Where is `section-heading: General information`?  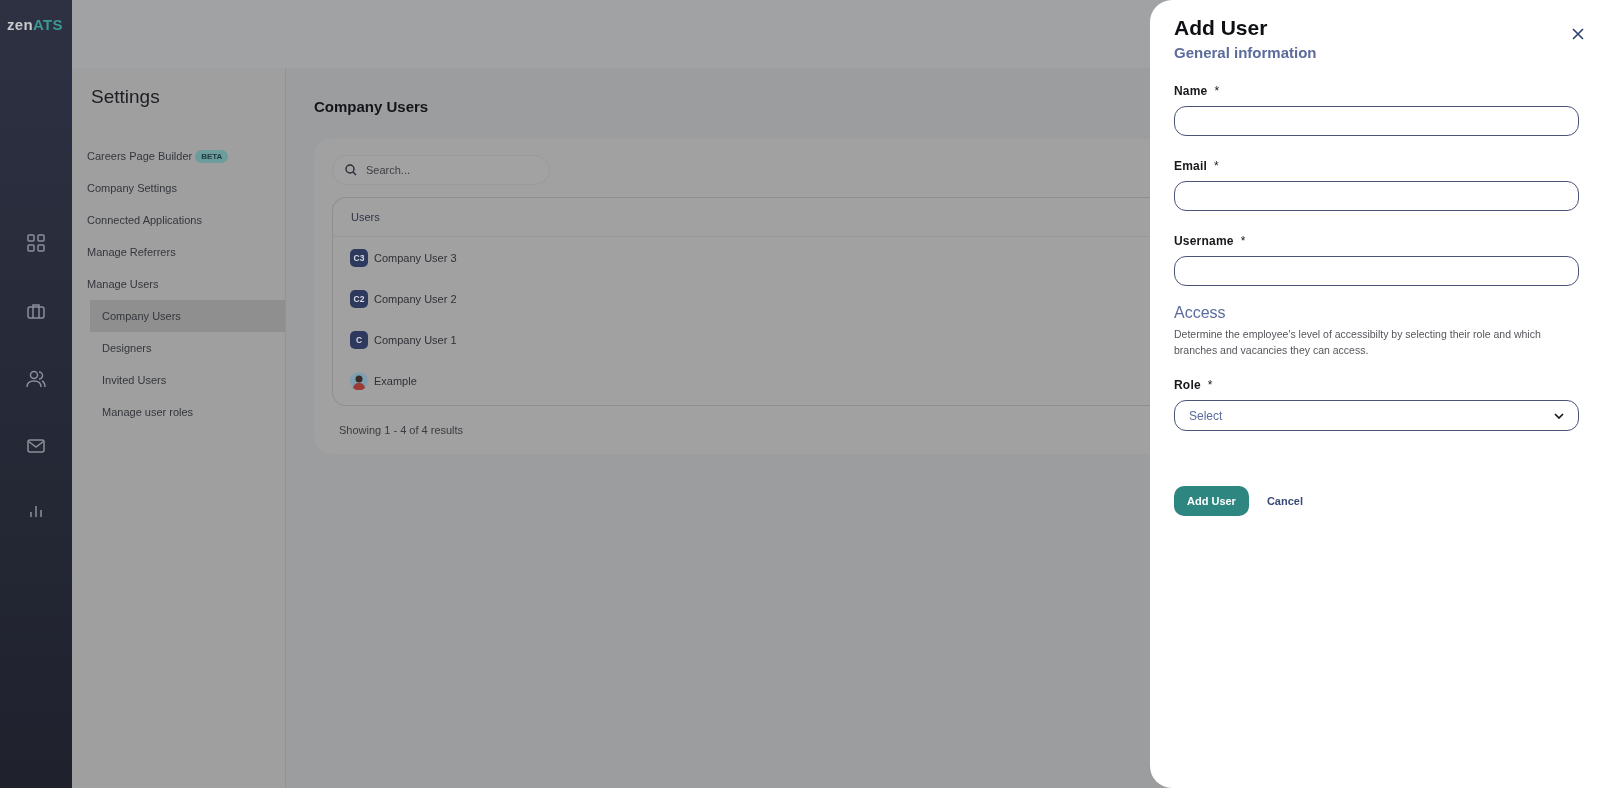 section-heading: General information is located at coordinates (1246, 52).